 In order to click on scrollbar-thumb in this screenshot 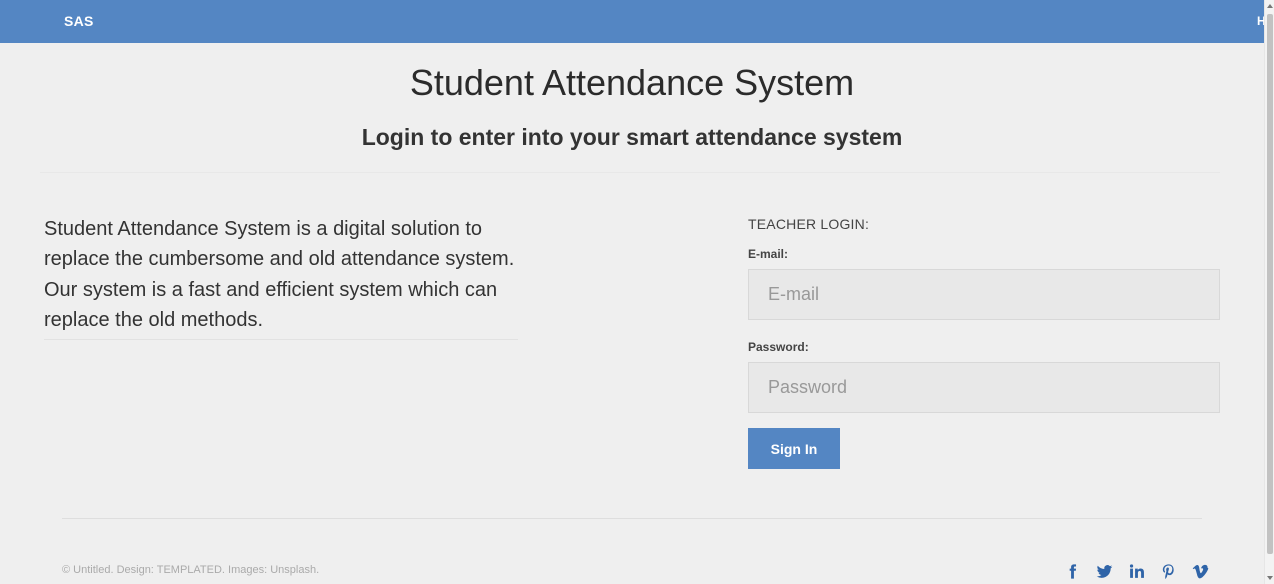, I will do `click(1270, 284)`.